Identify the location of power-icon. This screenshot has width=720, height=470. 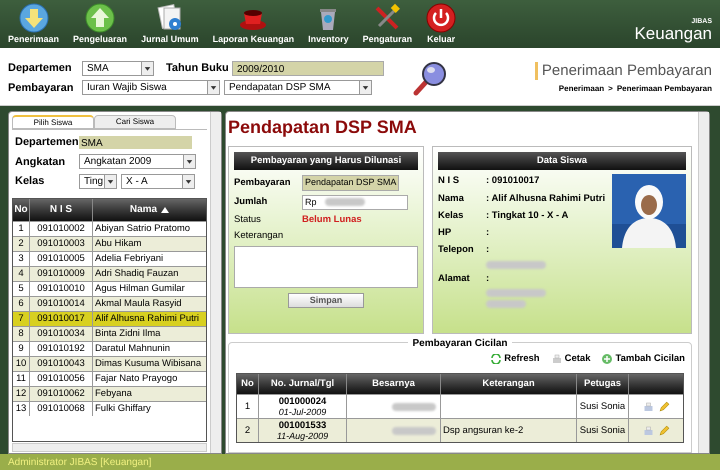
(441, 17).